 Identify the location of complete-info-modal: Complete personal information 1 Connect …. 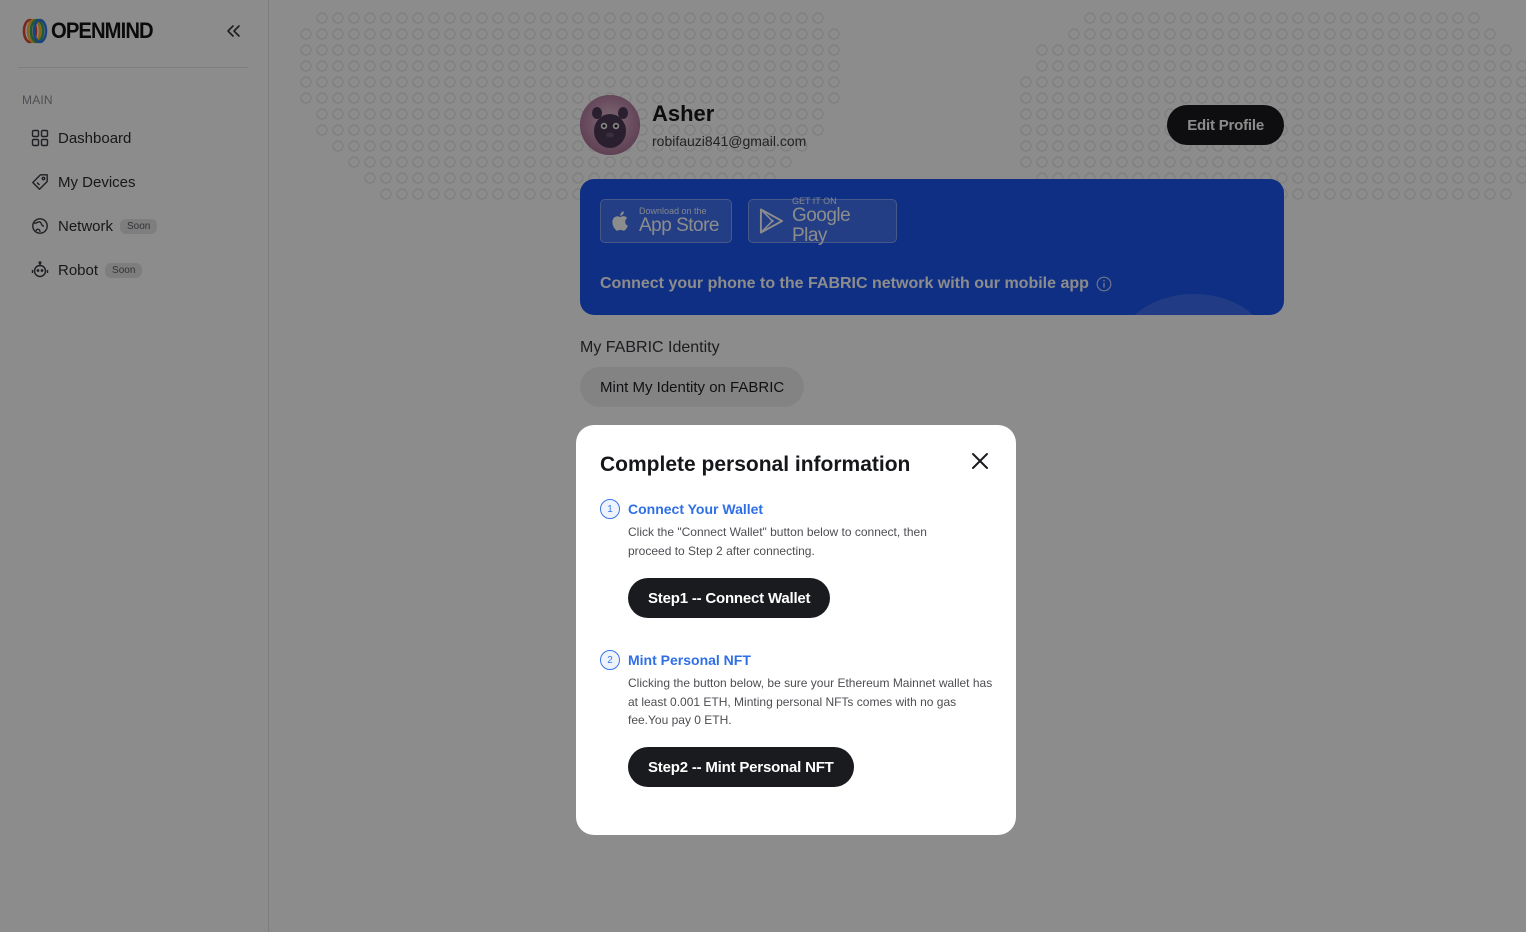
(796, 630).